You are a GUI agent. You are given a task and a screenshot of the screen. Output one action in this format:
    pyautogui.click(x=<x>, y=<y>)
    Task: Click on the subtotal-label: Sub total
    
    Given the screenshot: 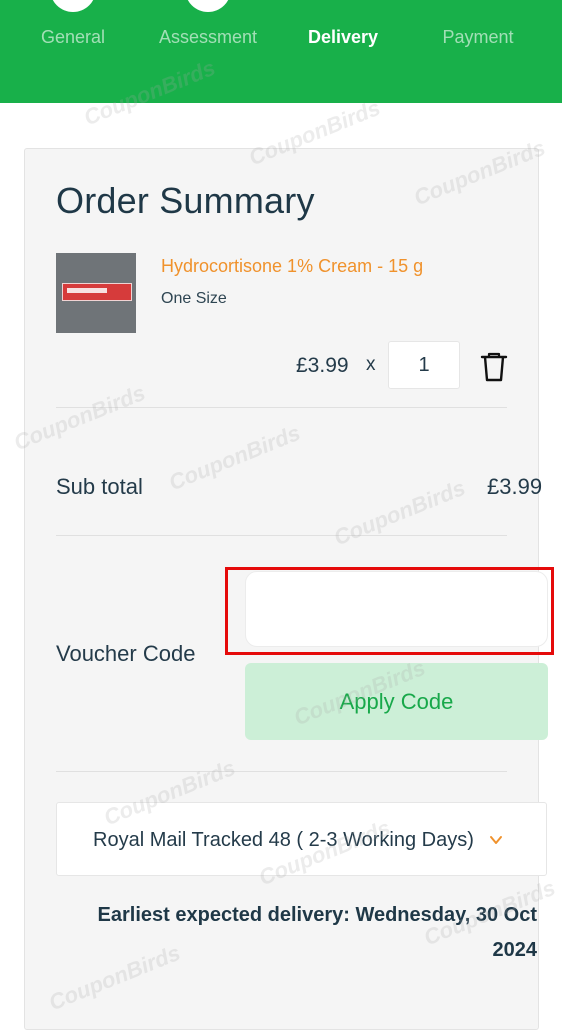 What is the action you would take?
    pyautogui.click(x=99, y=486)
    